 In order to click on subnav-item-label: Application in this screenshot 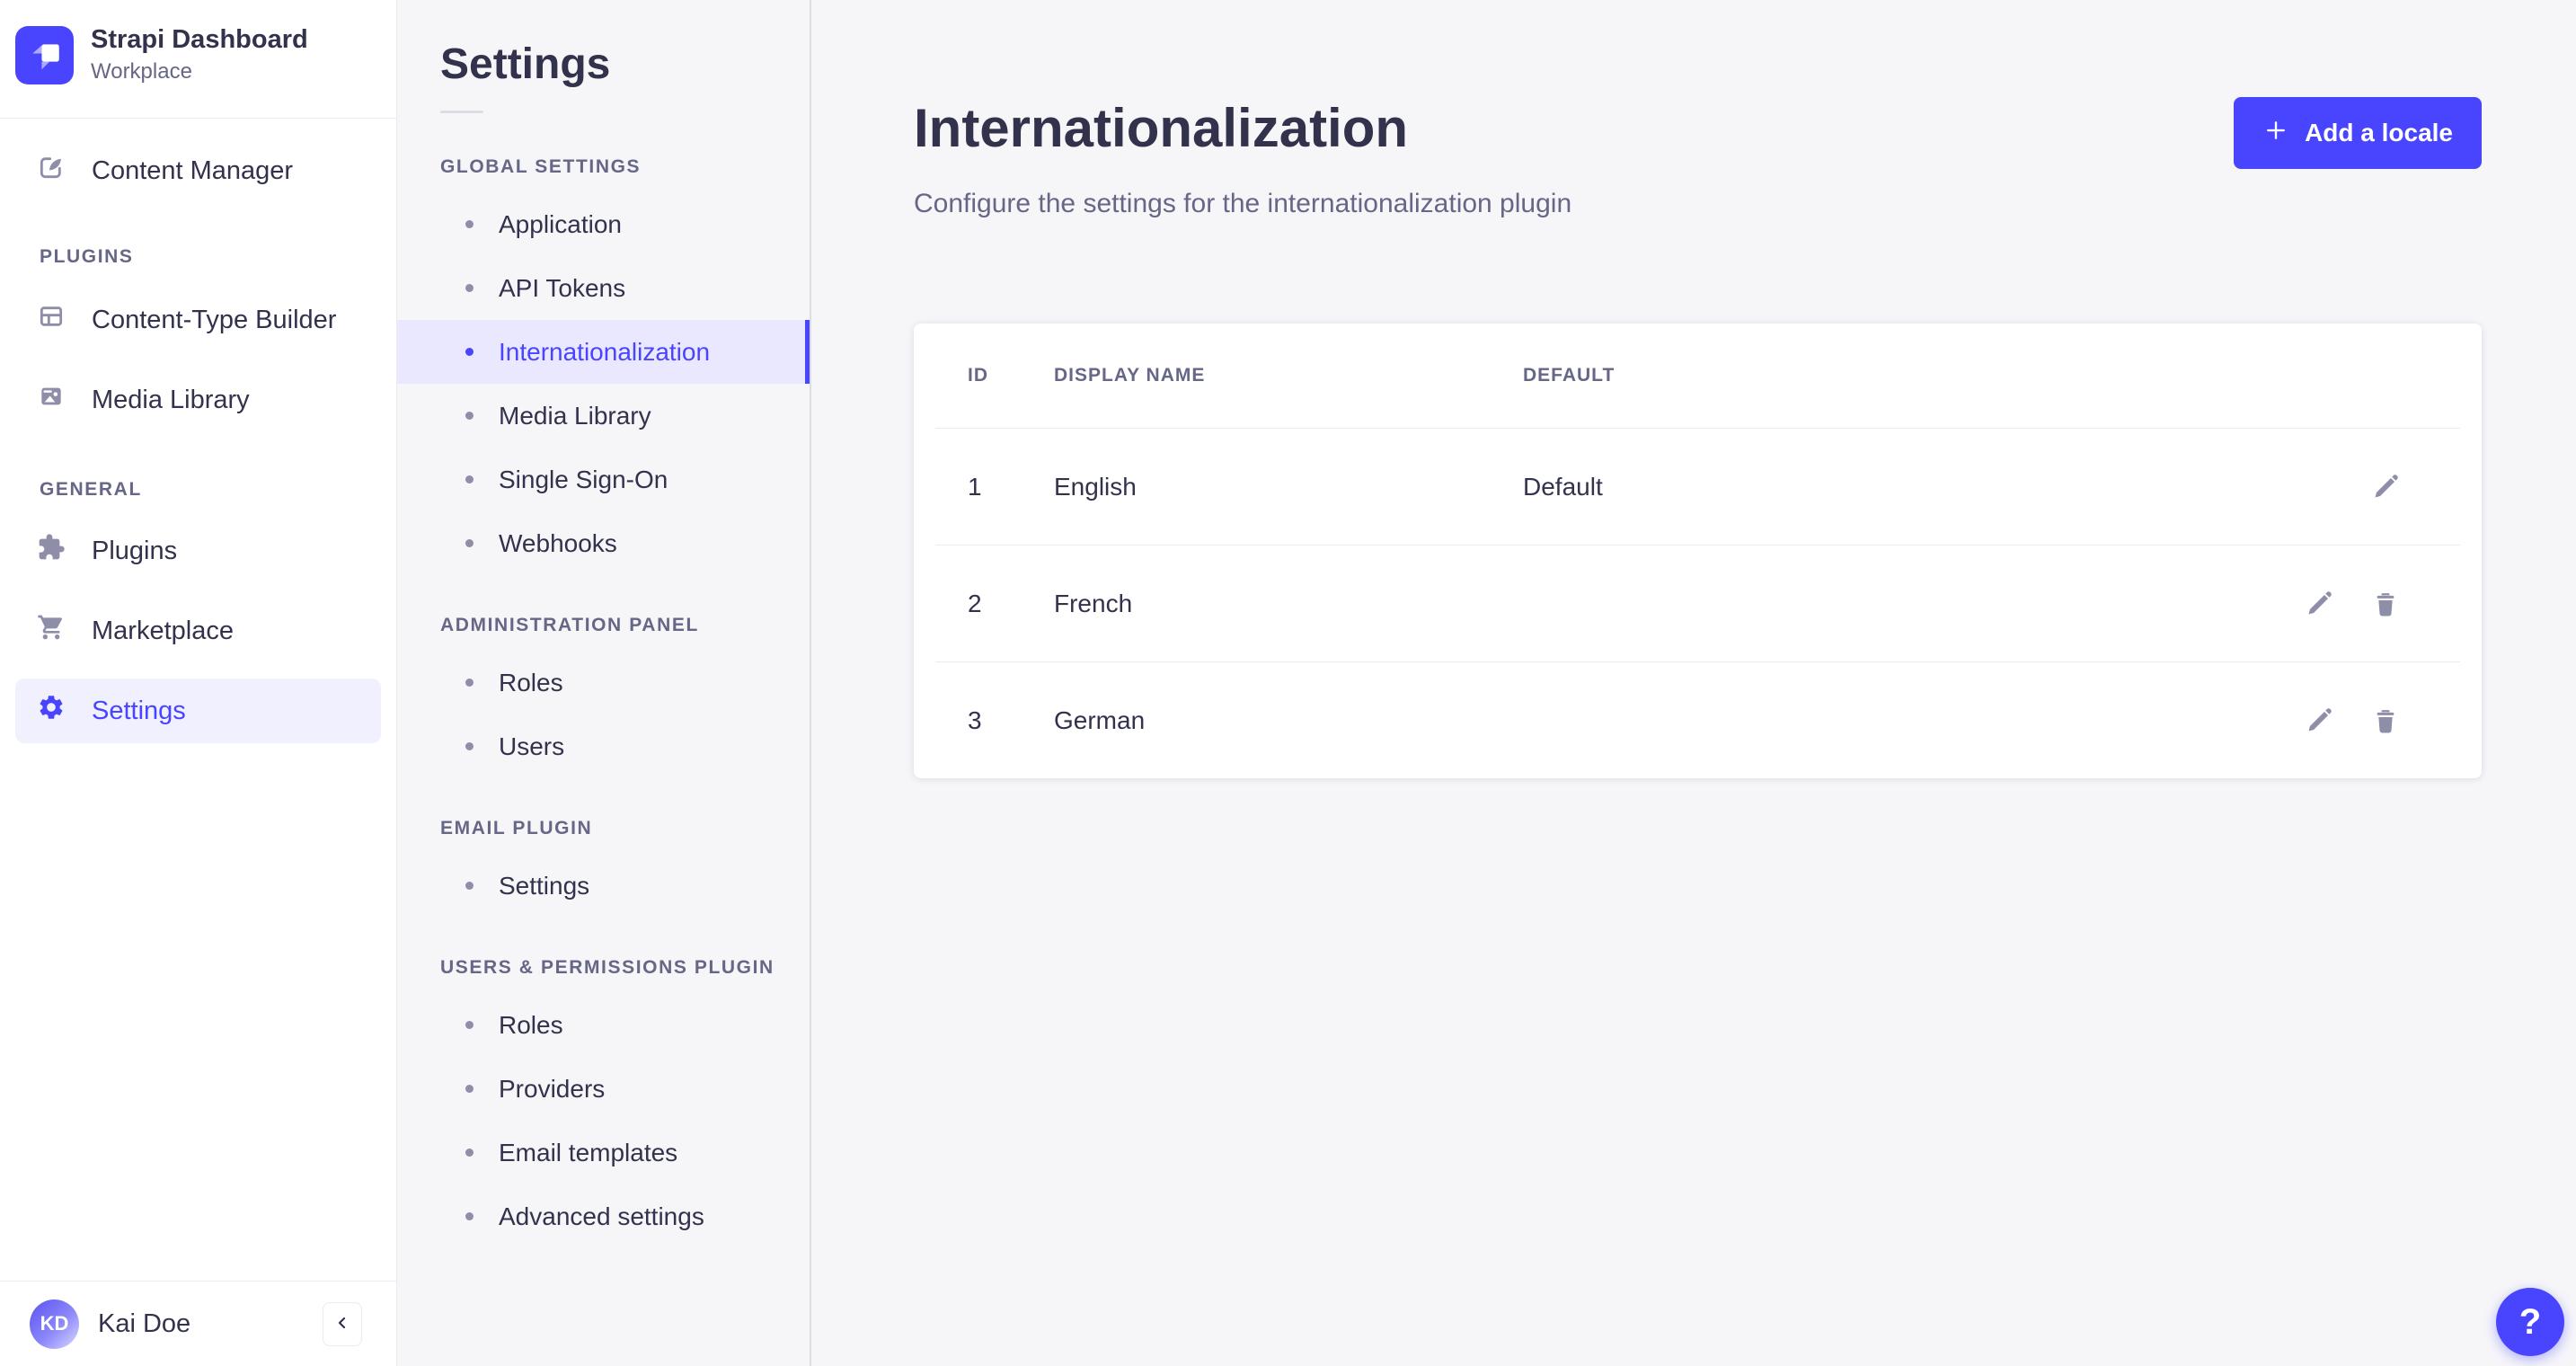, I will do `click(560, 223)`.